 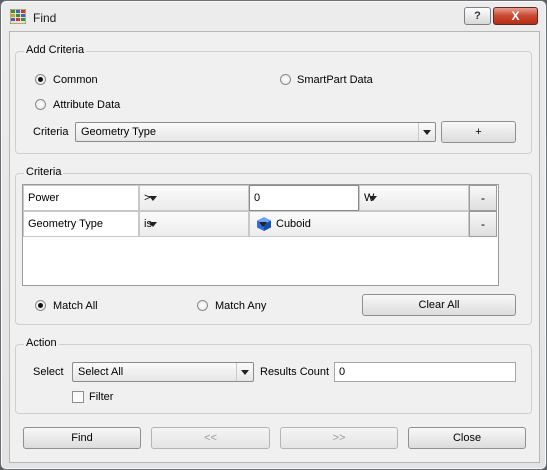 What do you see at coordinates (257, 198) in the screenshot?
I see `row-1-value-text: 0` at bounding box center [257, 198].